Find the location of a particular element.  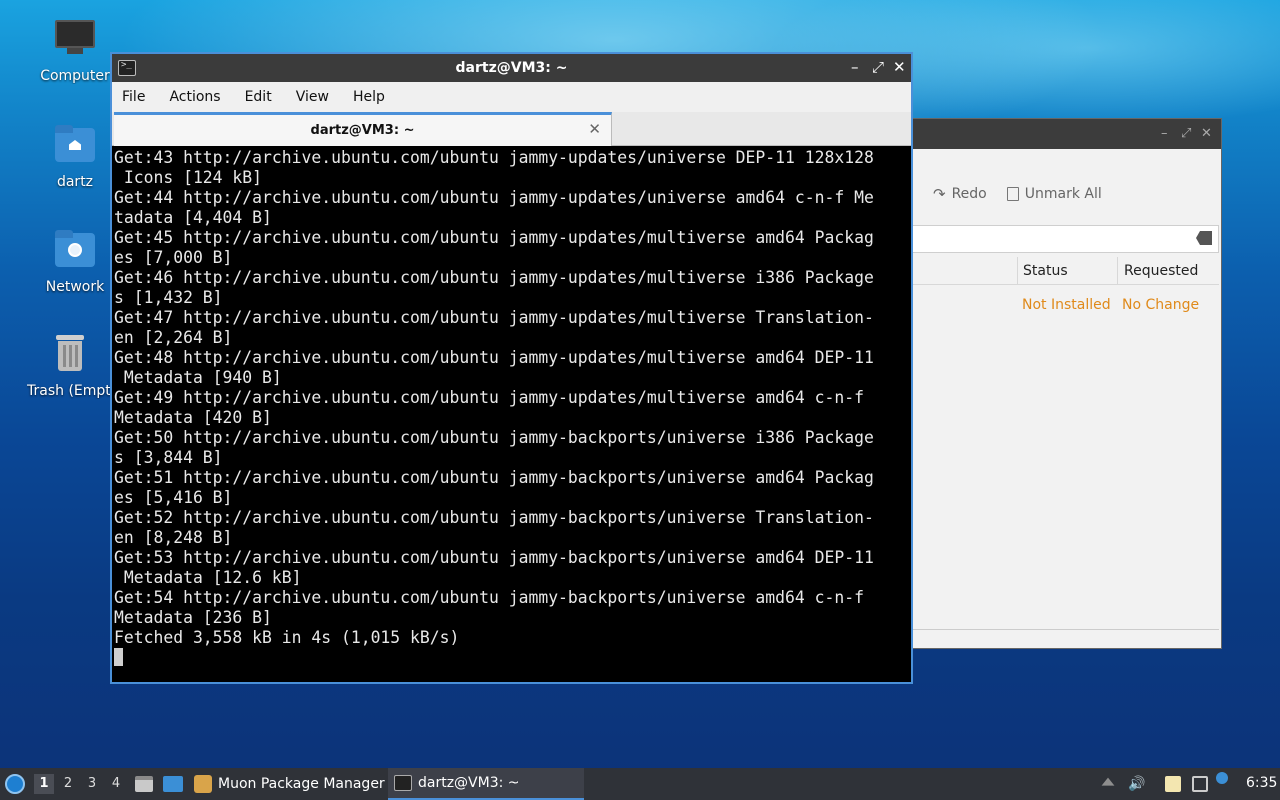

desktop-icon-label: Computer is located at coordinates (75, 76).